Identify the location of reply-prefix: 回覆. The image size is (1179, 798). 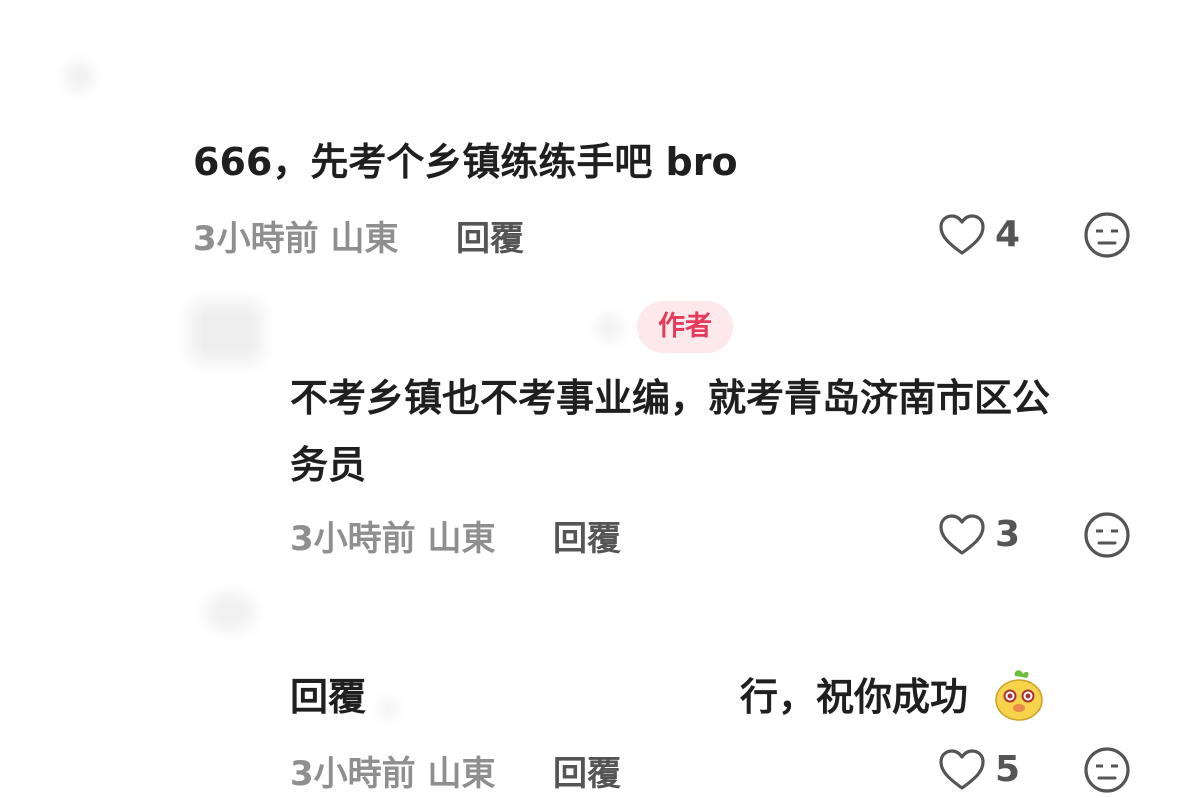
(328, 697).